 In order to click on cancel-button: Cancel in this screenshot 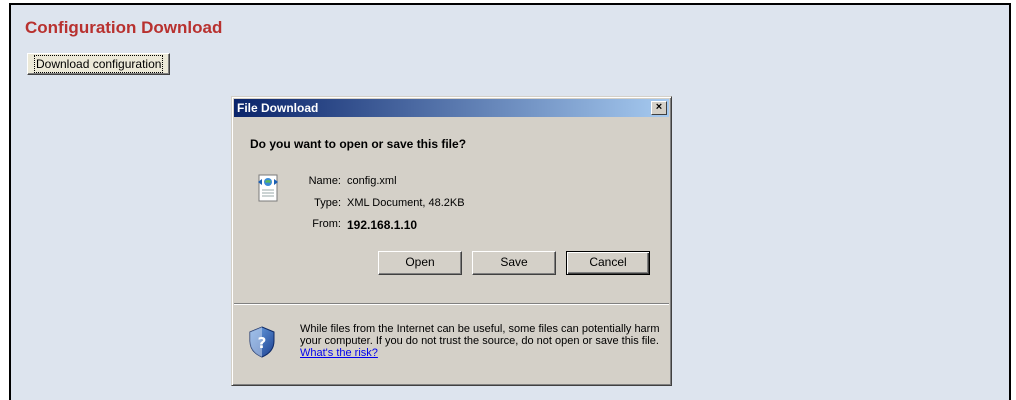, I will do `click(608, 263)`.